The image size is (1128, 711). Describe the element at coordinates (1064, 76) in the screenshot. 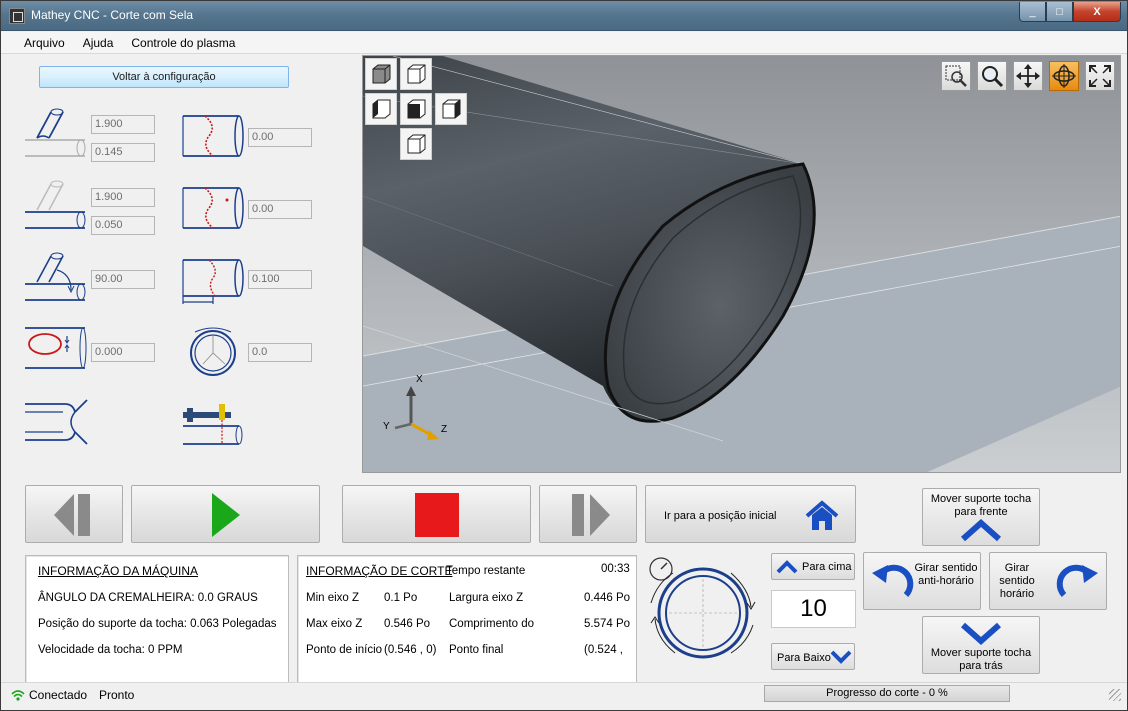

I see `rotate-view-button` at that location.